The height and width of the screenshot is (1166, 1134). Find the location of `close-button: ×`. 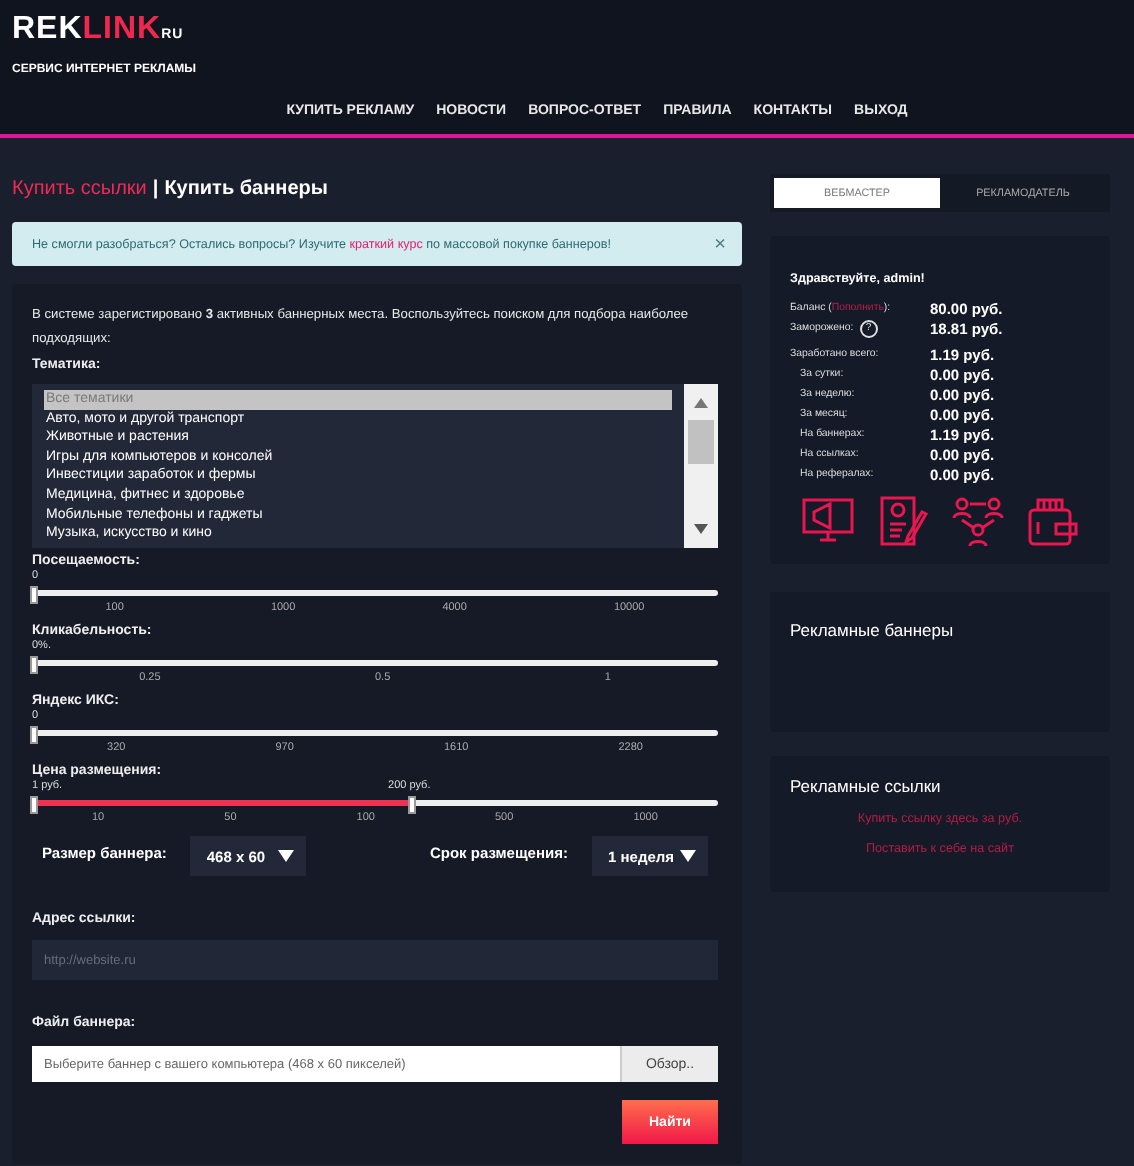

close-button: × is located at coordinates (720, 244).